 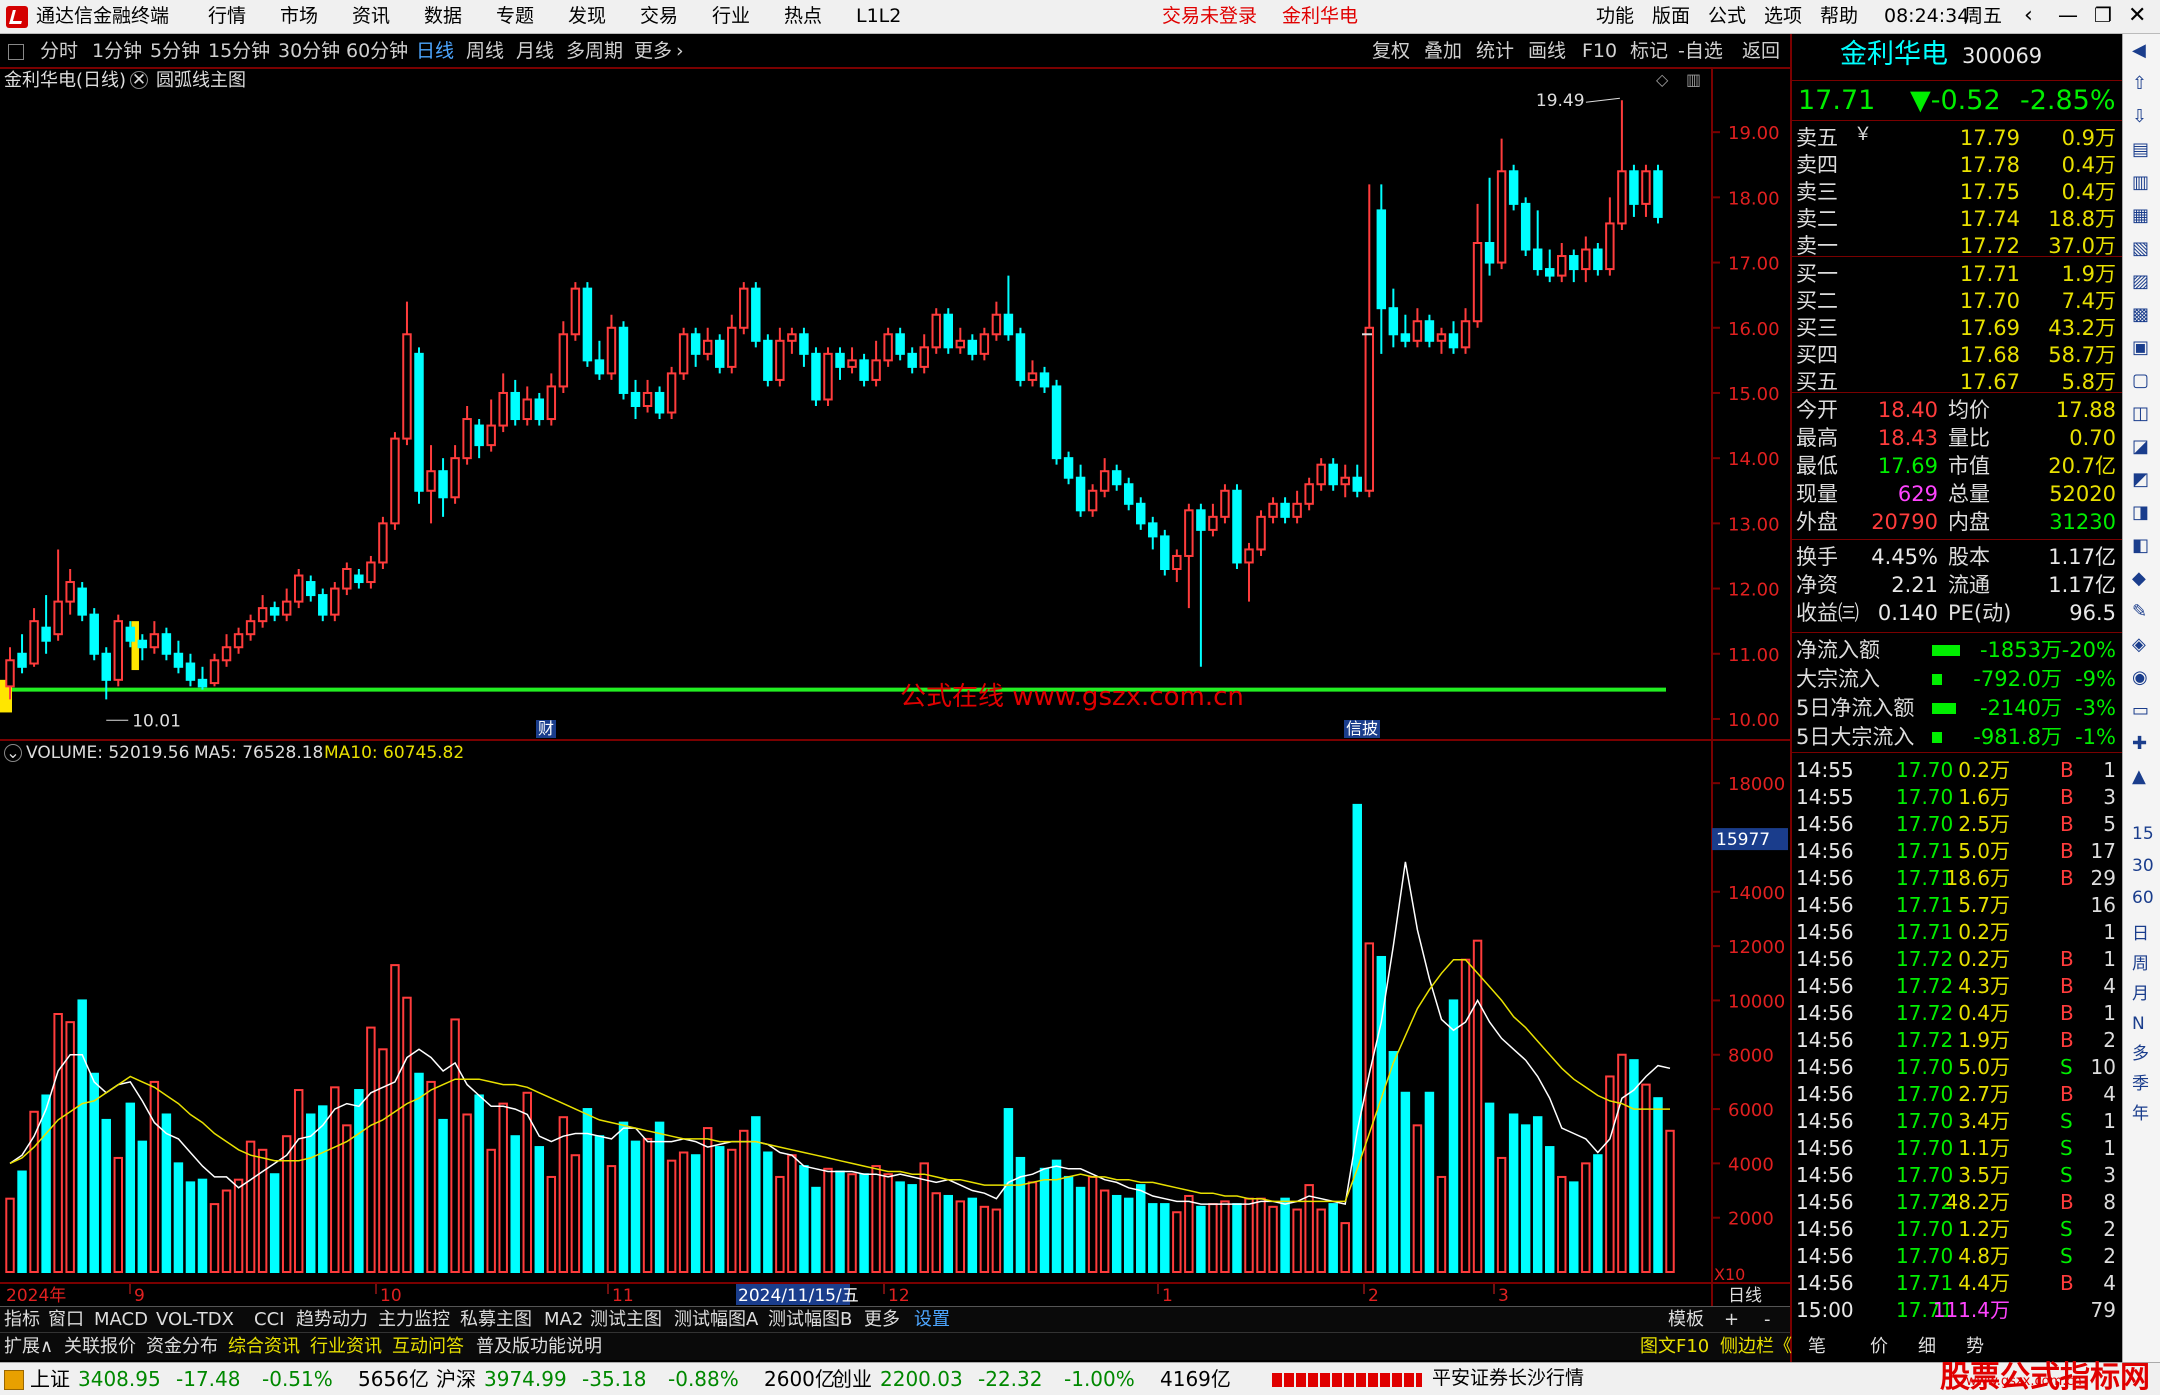 What do you see at coordinates (496, 1320) in the screenshot?
I see `indicator-tab: 私募主图` at bounding box center [496, 1320].